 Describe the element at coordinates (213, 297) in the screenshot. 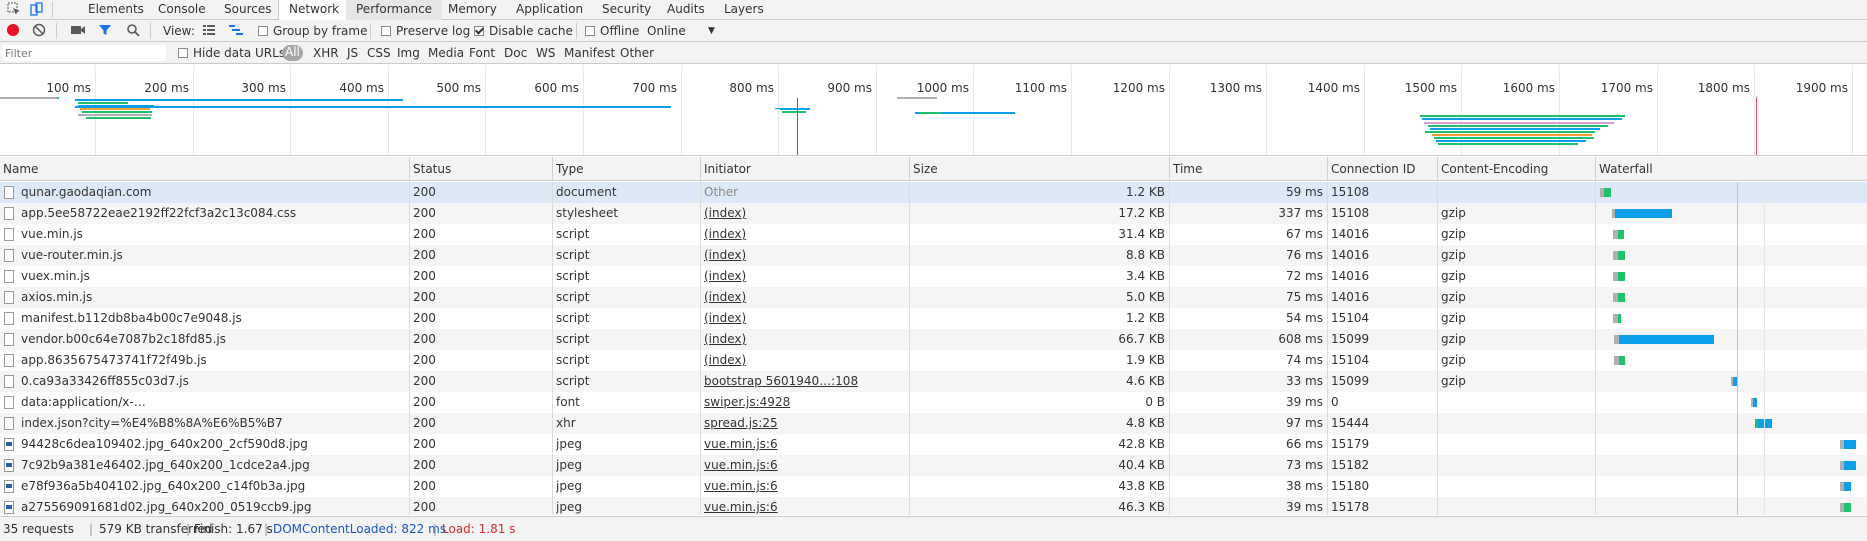

I see `request-name: axios.min.js` at that location.